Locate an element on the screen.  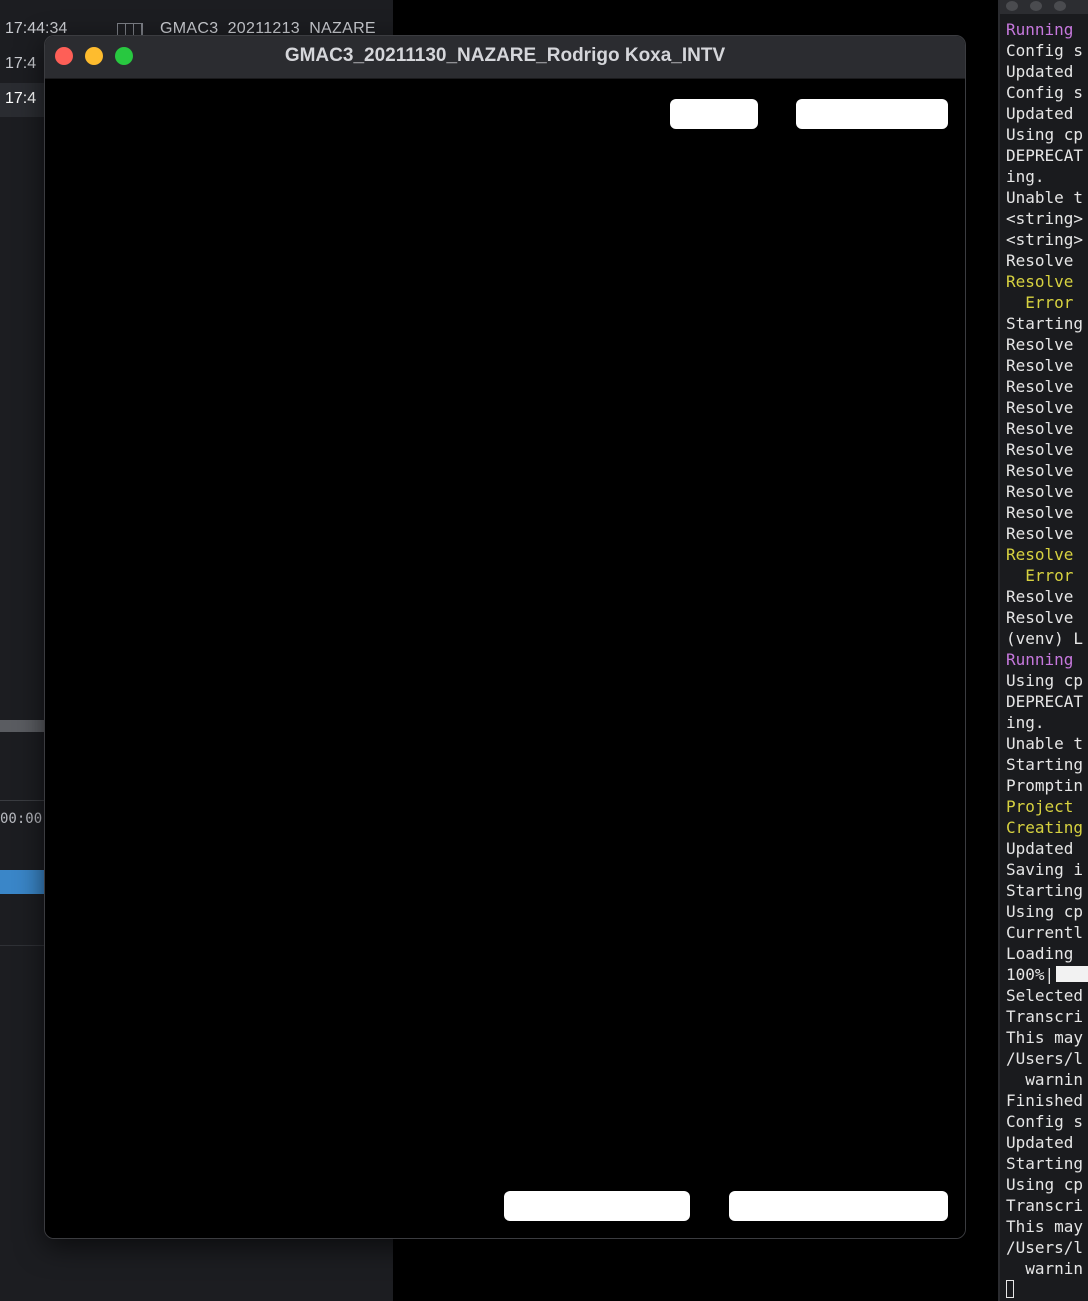
terminal-cursor is located at coordinates (1010, 1289).